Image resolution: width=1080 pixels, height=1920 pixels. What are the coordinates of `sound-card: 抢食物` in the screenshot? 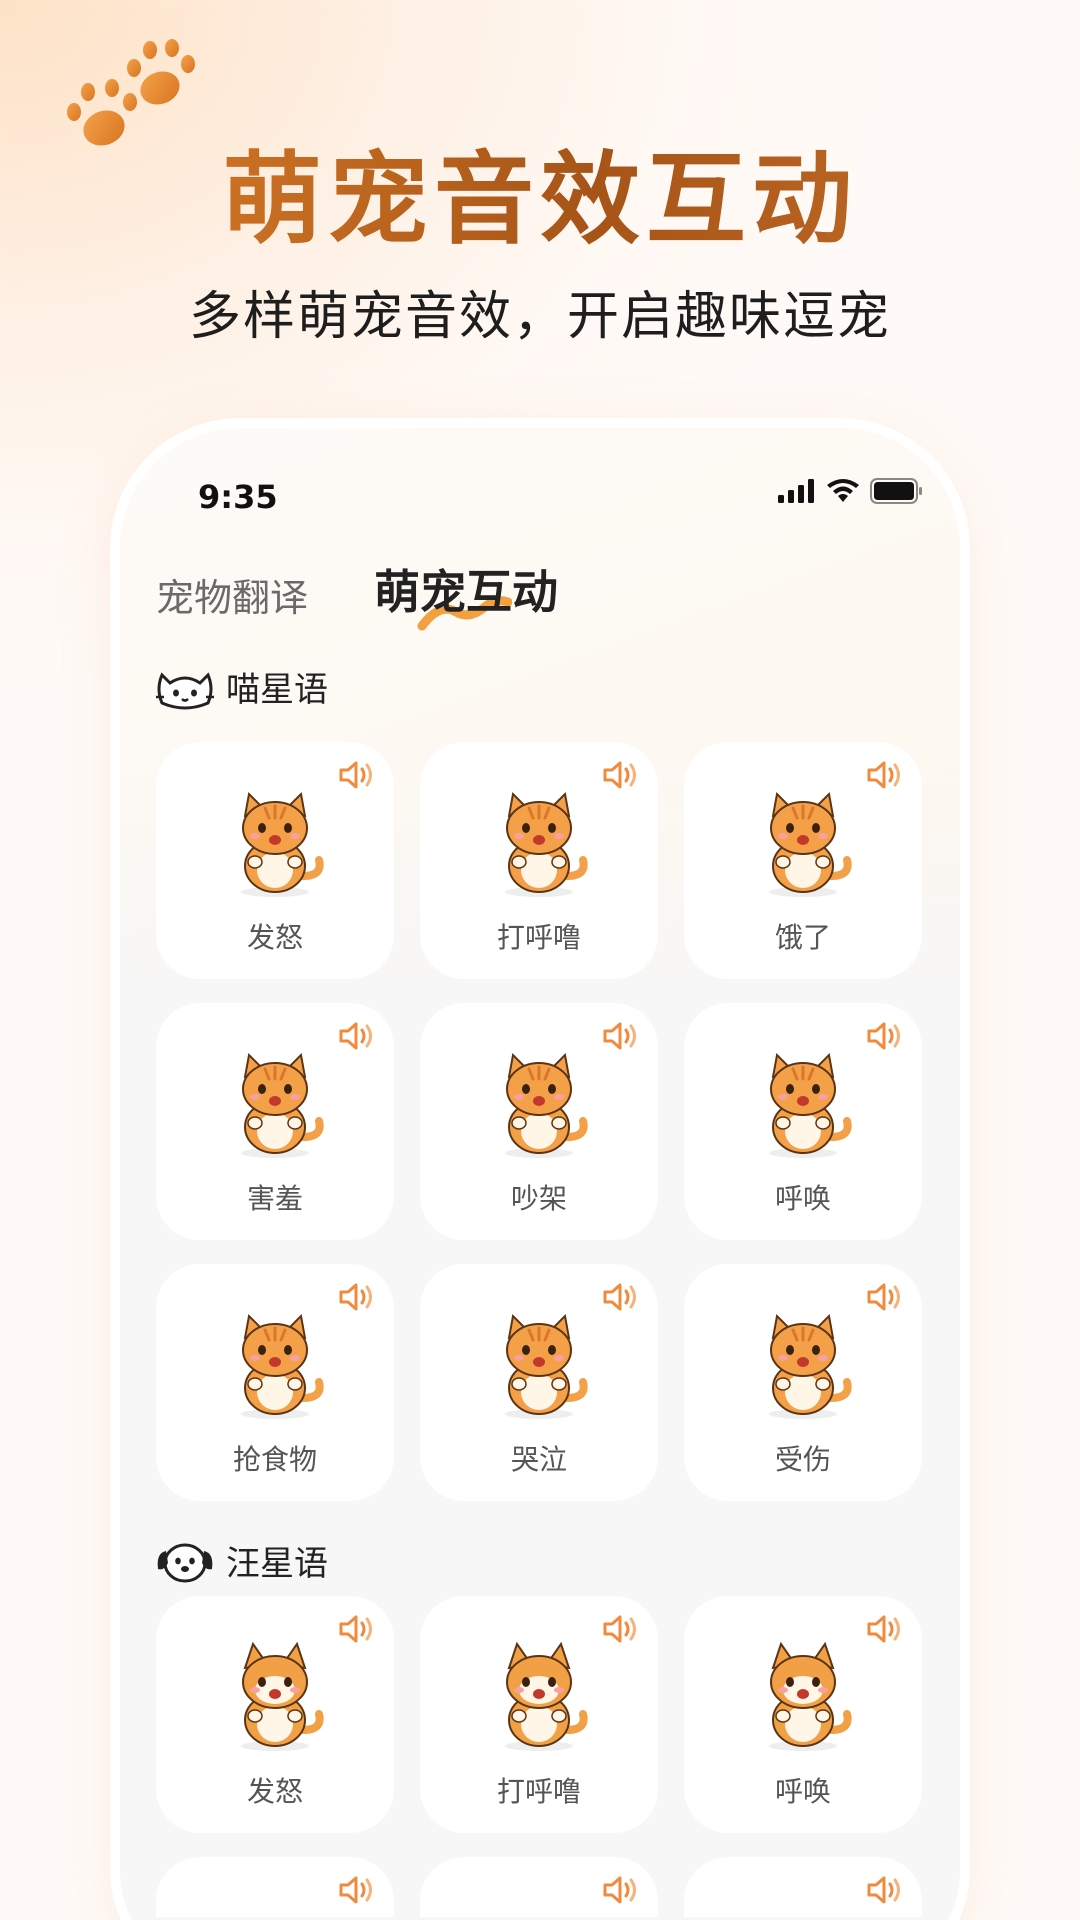 It's located at (275, 1382).